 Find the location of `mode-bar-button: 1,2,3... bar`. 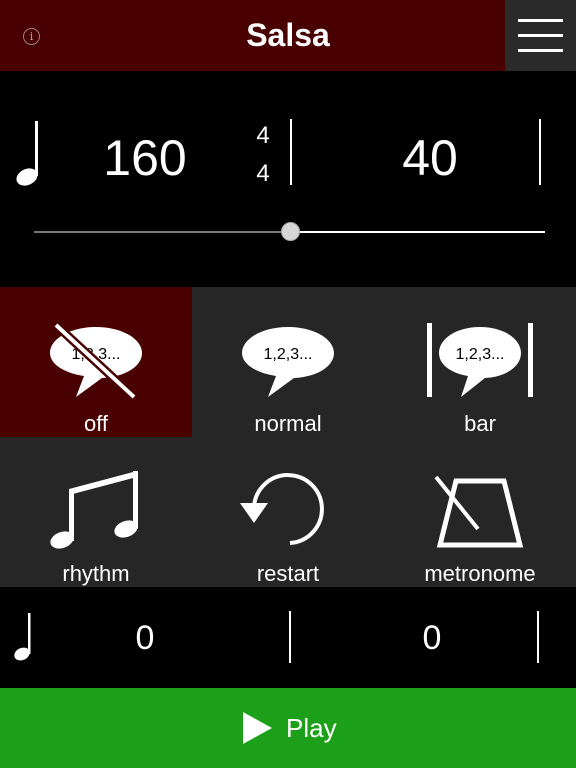

mode-bar-button: 1,2,3... bar is located at coordinates (480, 362).